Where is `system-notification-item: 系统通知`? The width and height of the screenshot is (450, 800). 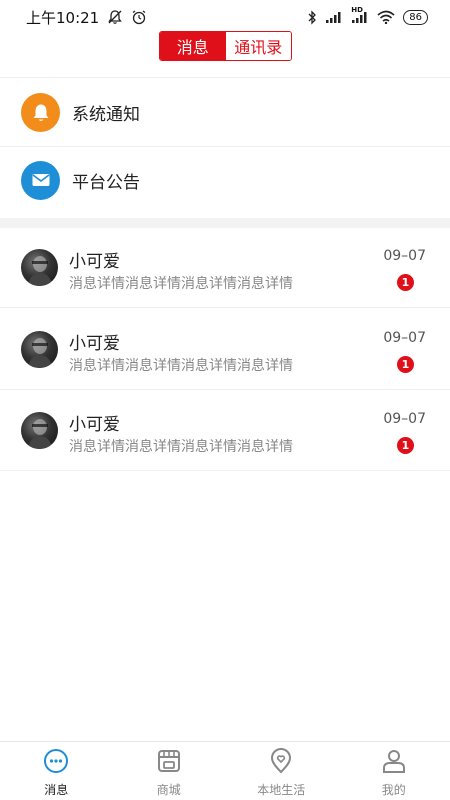
system-notification-item: 系统通知 is located at coordinates (225, 112).